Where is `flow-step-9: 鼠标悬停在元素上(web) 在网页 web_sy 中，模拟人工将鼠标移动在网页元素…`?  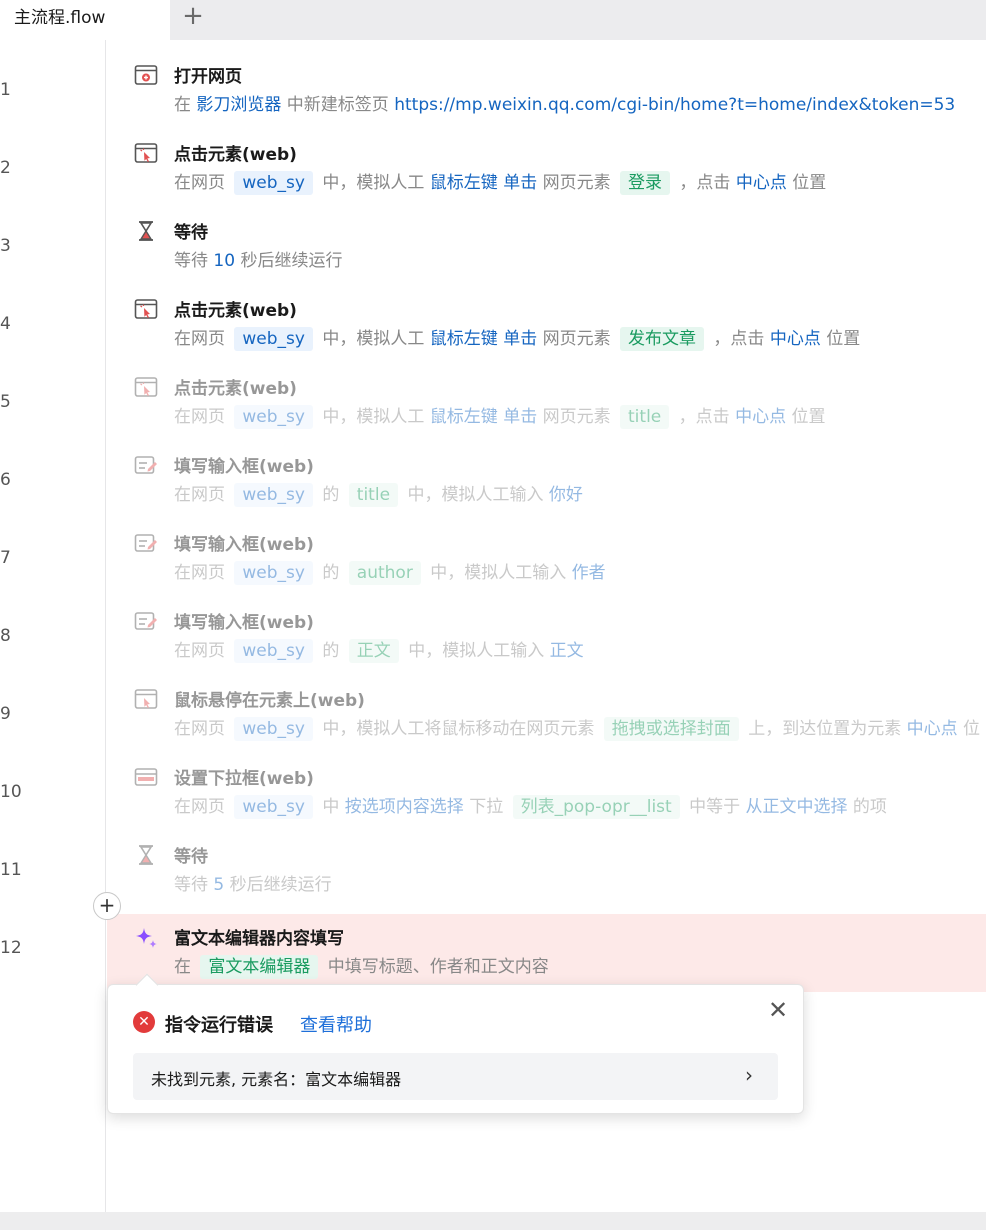 flow-step-9: 鼠标悬停在元素上(web) 在网页 web_sy 中，模拟人工将鼠标移动在网页元素… is located at coordinates (546, 715).